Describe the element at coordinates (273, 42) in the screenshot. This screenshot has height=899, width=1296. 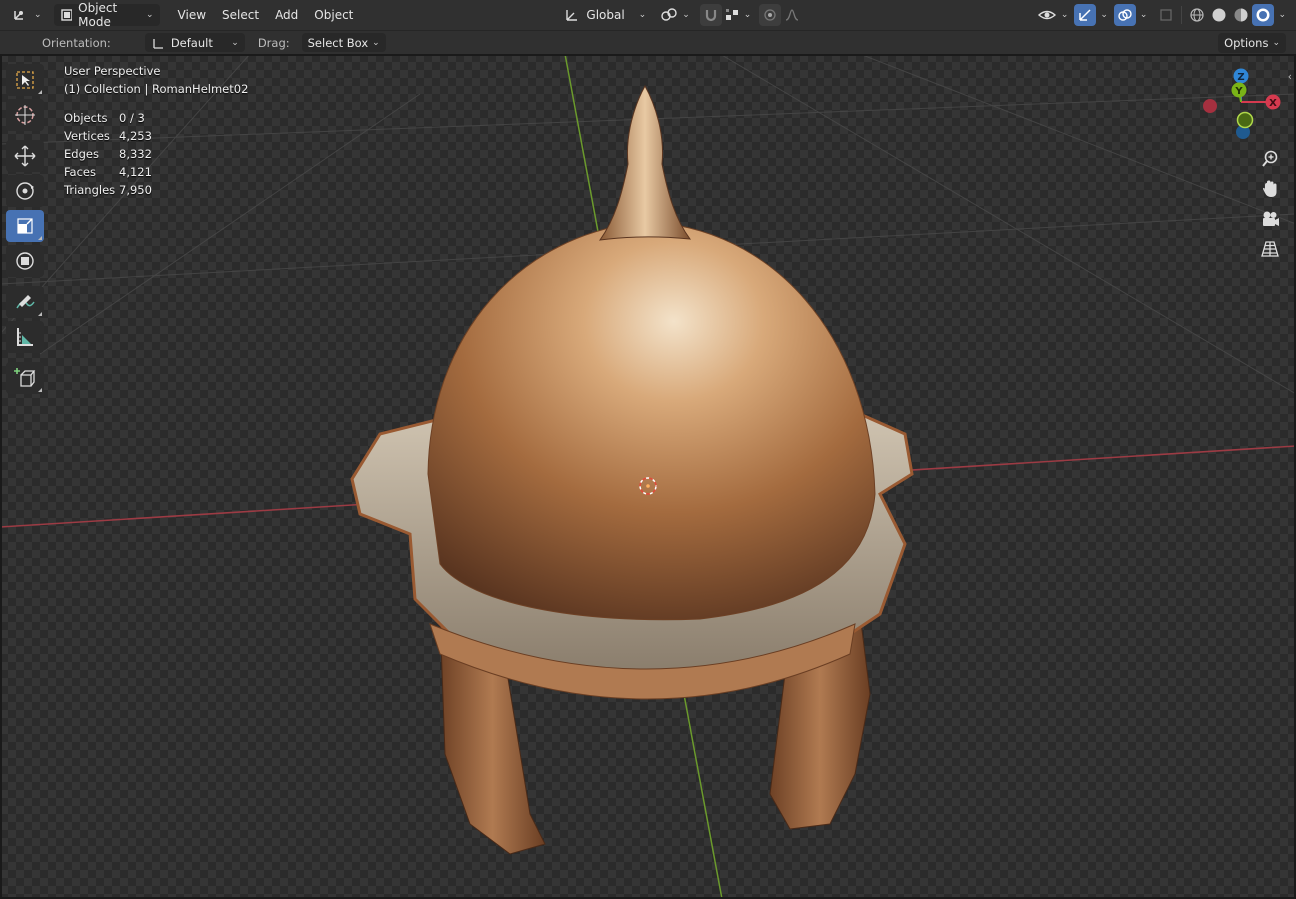
I see `drag-setting-label: Drag:` at that location.